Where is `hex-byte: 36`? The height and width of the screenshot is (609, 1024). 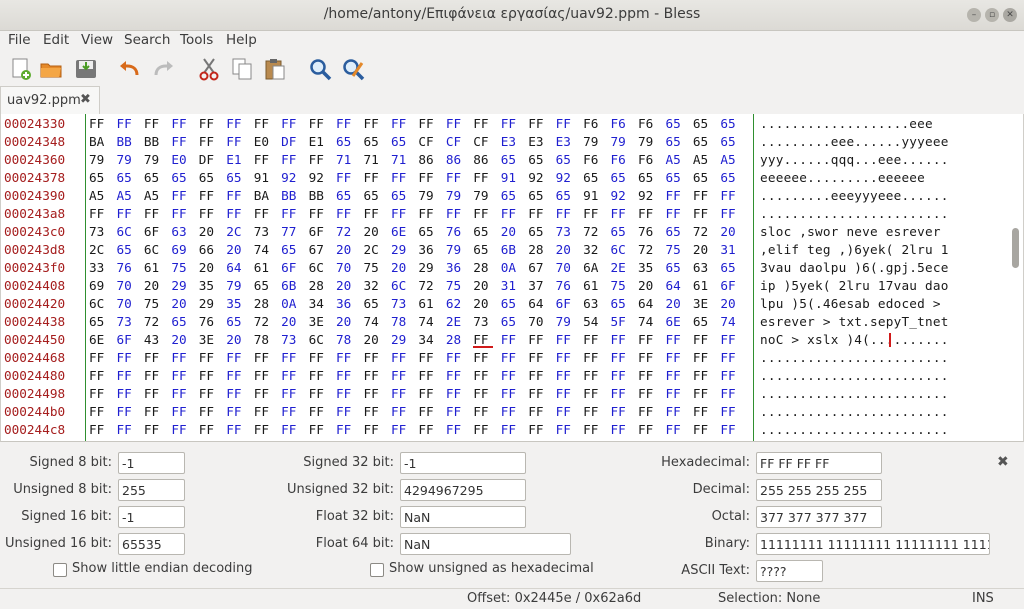 hex-byte: 36 is located at coordinates (456, 268).